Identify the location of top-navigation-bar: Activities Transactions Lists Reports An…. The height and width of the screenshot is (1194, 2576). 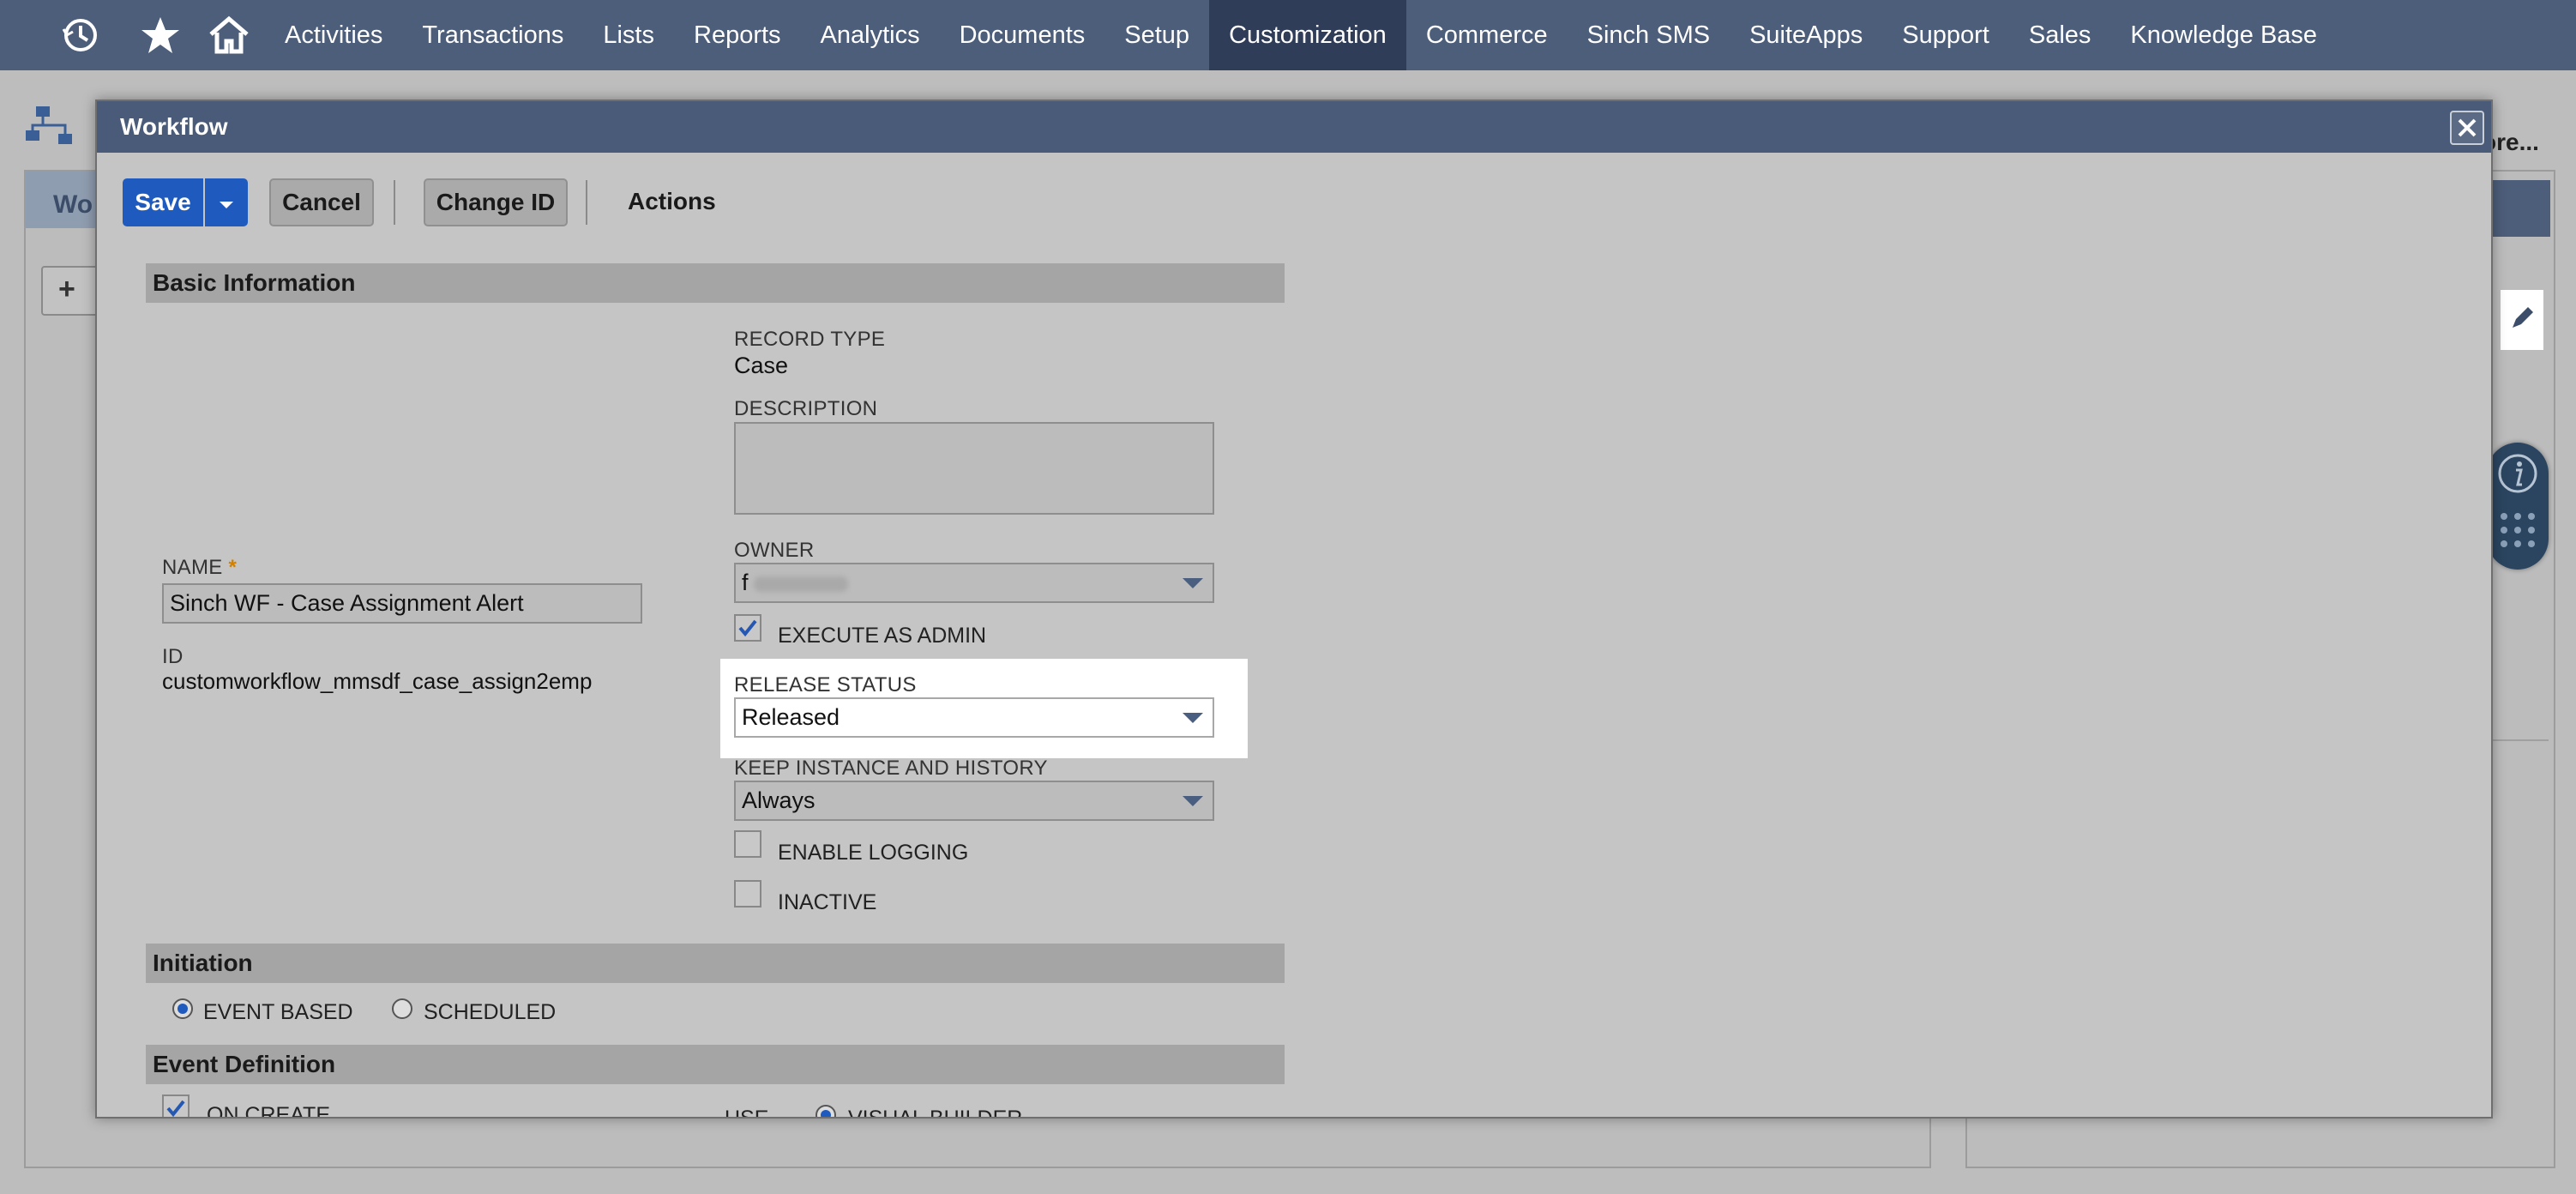
(1288, 35).